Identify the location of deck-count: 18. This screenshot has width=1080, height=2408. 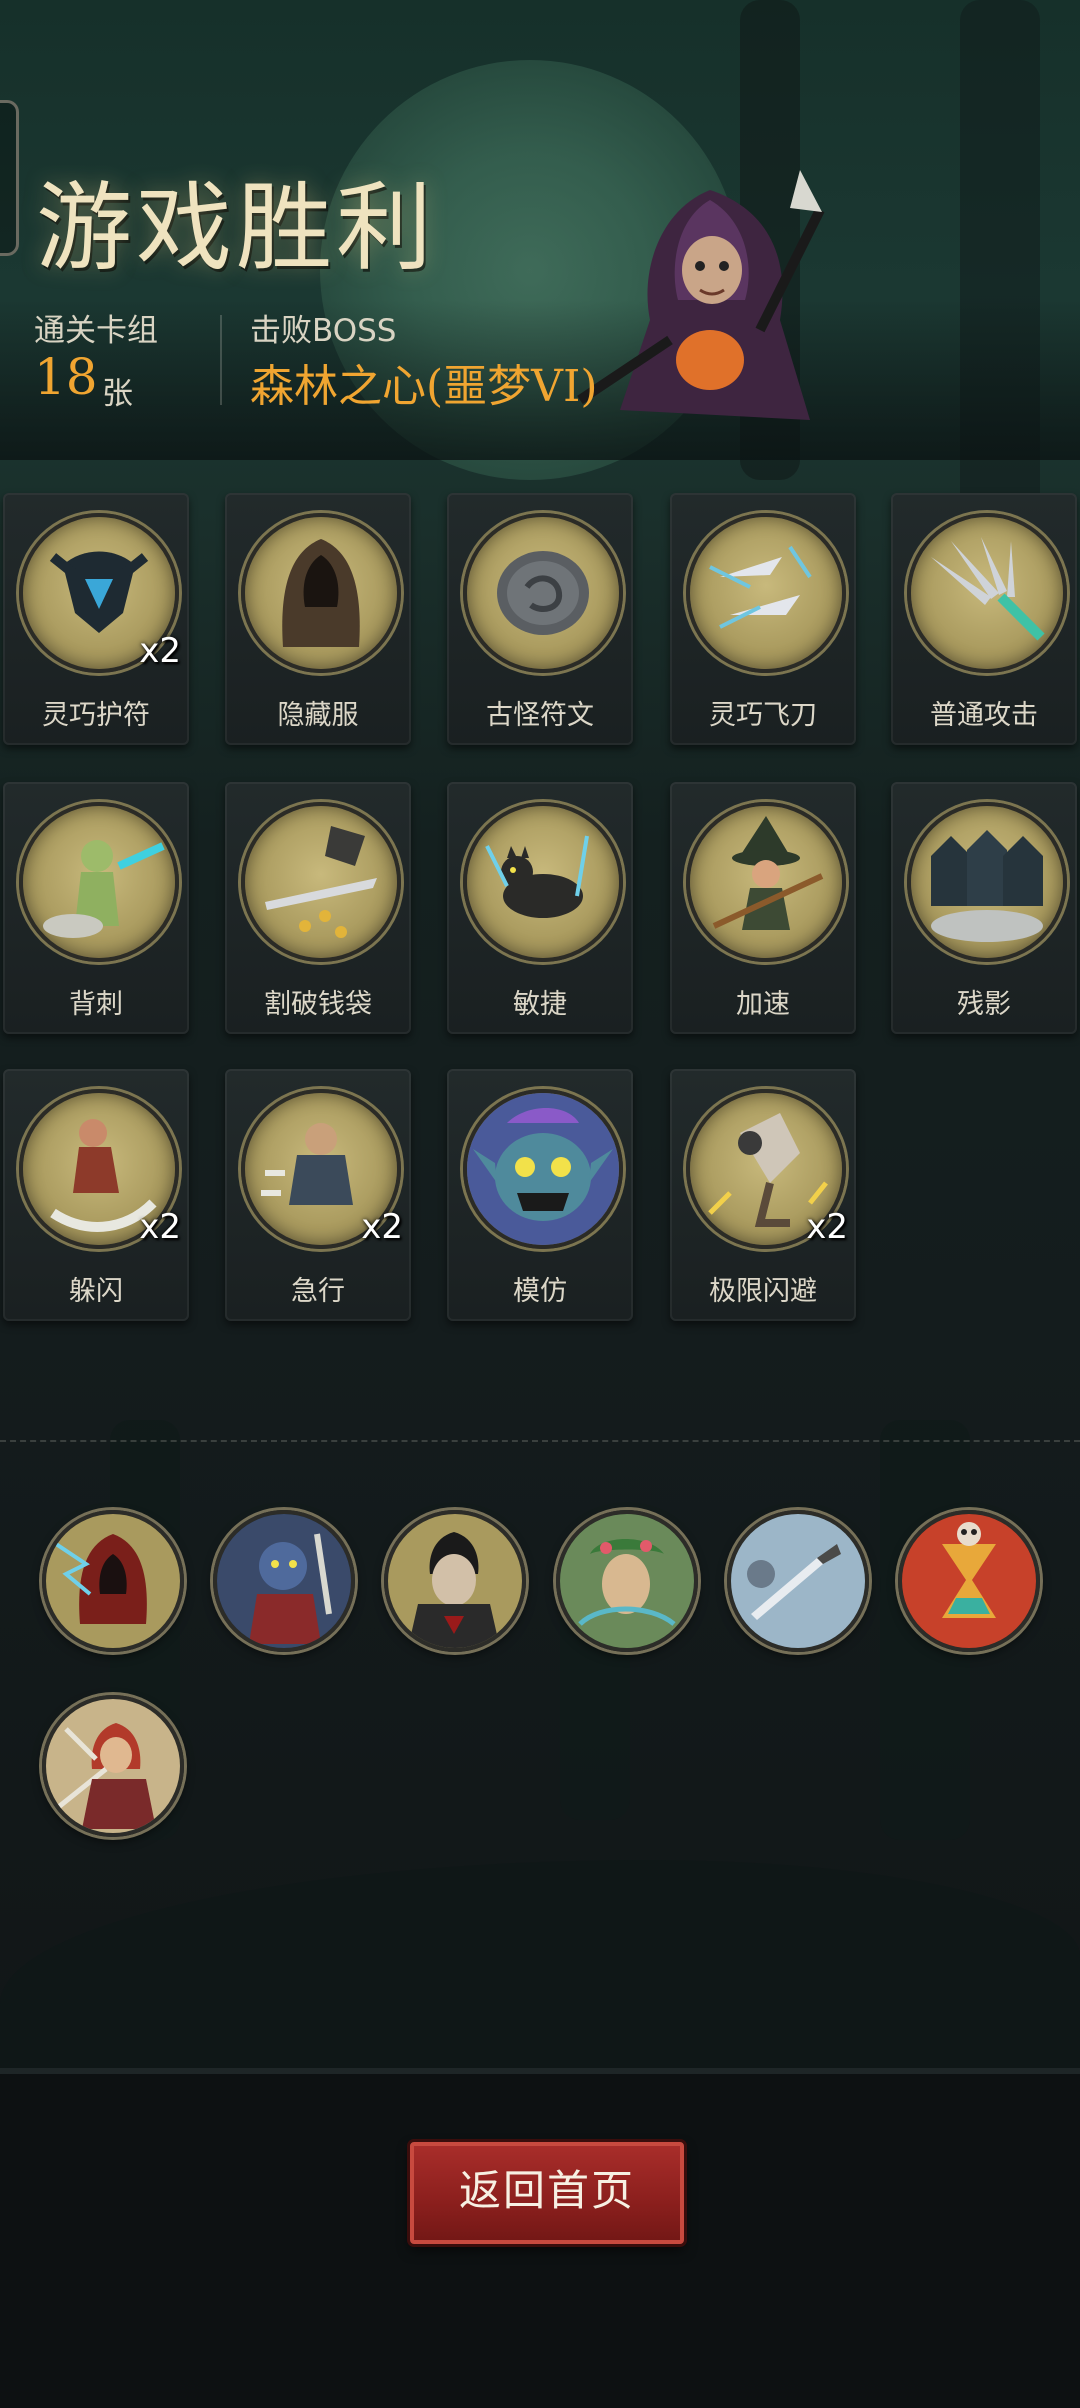
(66, 377).